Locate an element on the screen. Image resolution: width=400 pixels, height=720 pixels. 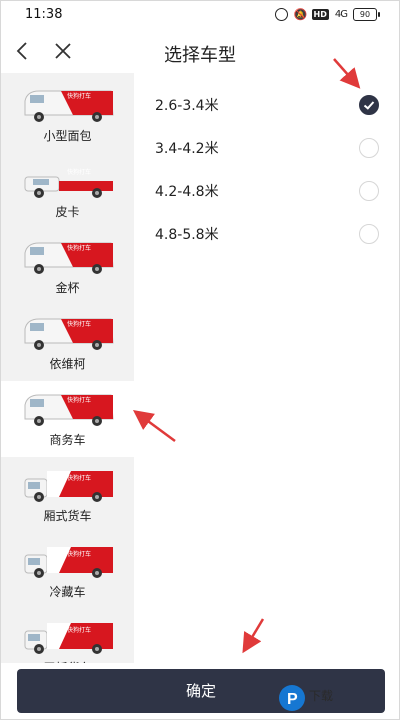
size-option-label: 4.8-5.8米 is located at coordinates (187, 235).